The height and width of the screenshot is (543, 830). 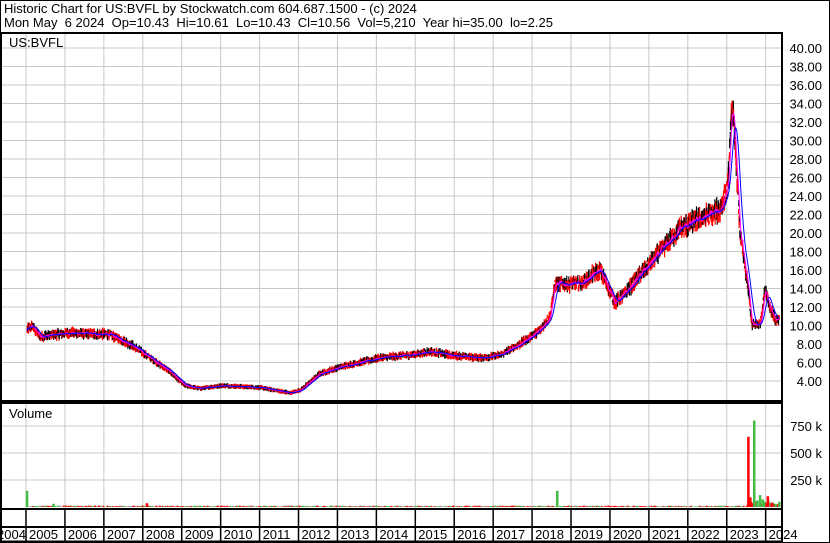 What do you see at coordinates (199, 534) in the screenshot?
I see `x-tick-label: 2009` at bounding box center [199, 534].